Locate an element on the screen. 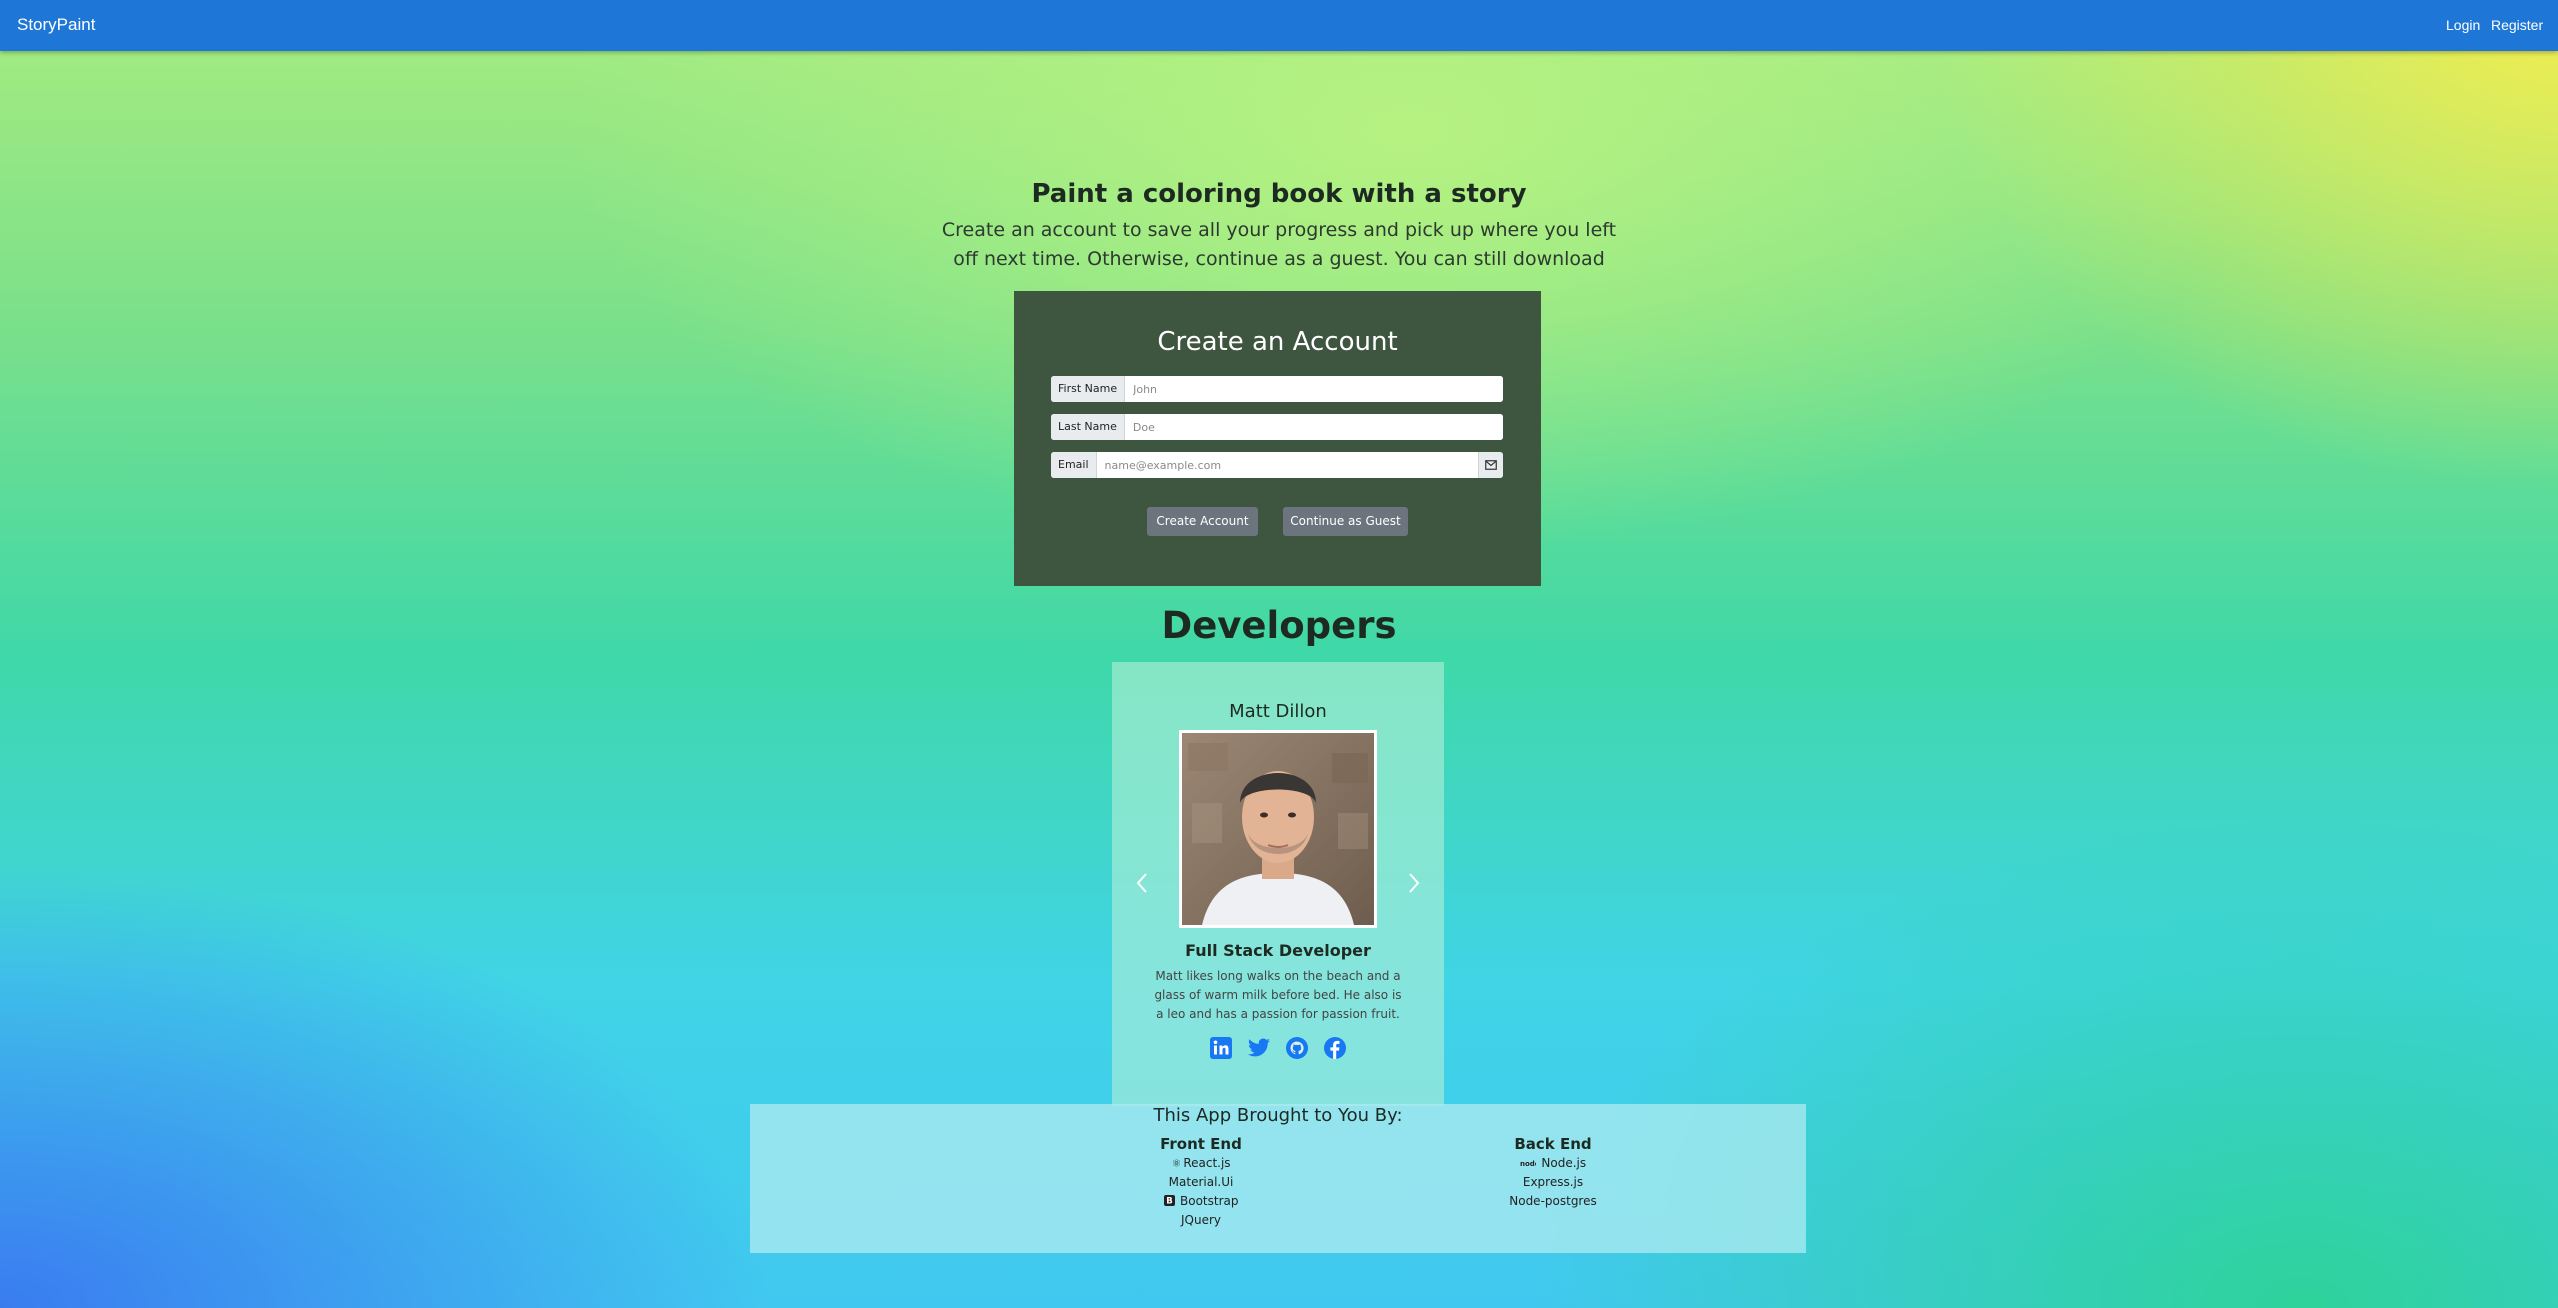  list-item: Material.Ui is located at coordinates (1201, 1182).